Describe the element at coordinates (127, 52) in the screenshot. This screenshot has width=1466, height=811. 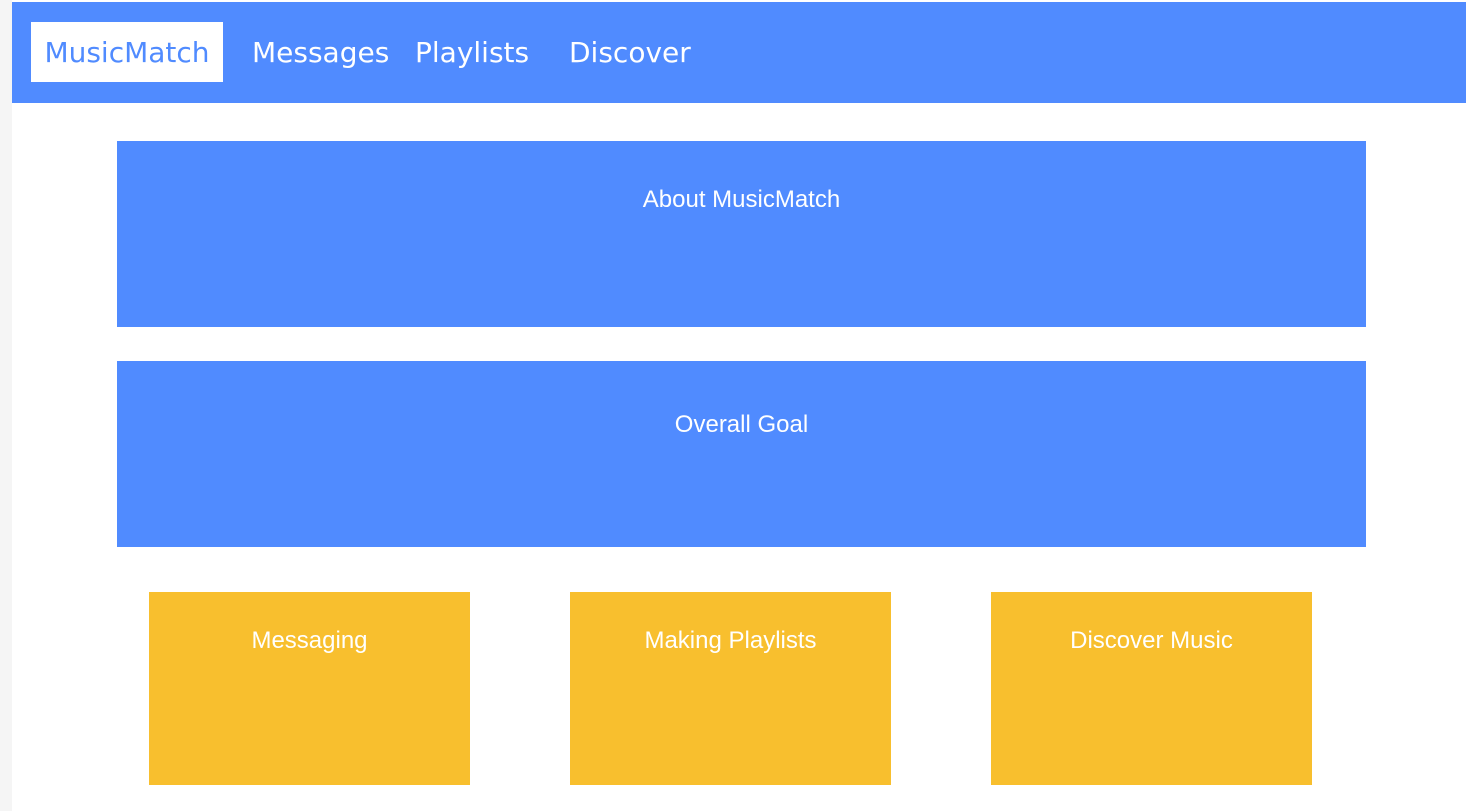
I see `brand-logo-link: MusicMatch` at that location.